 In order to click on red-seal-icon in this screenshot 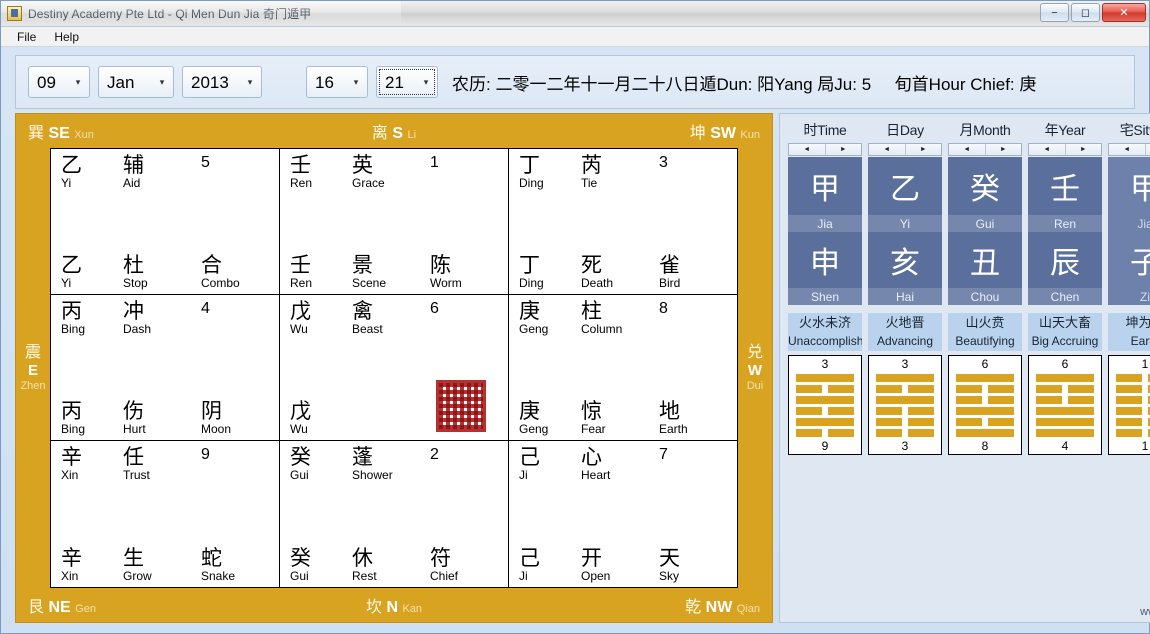, I will do `click(461, 406)`.